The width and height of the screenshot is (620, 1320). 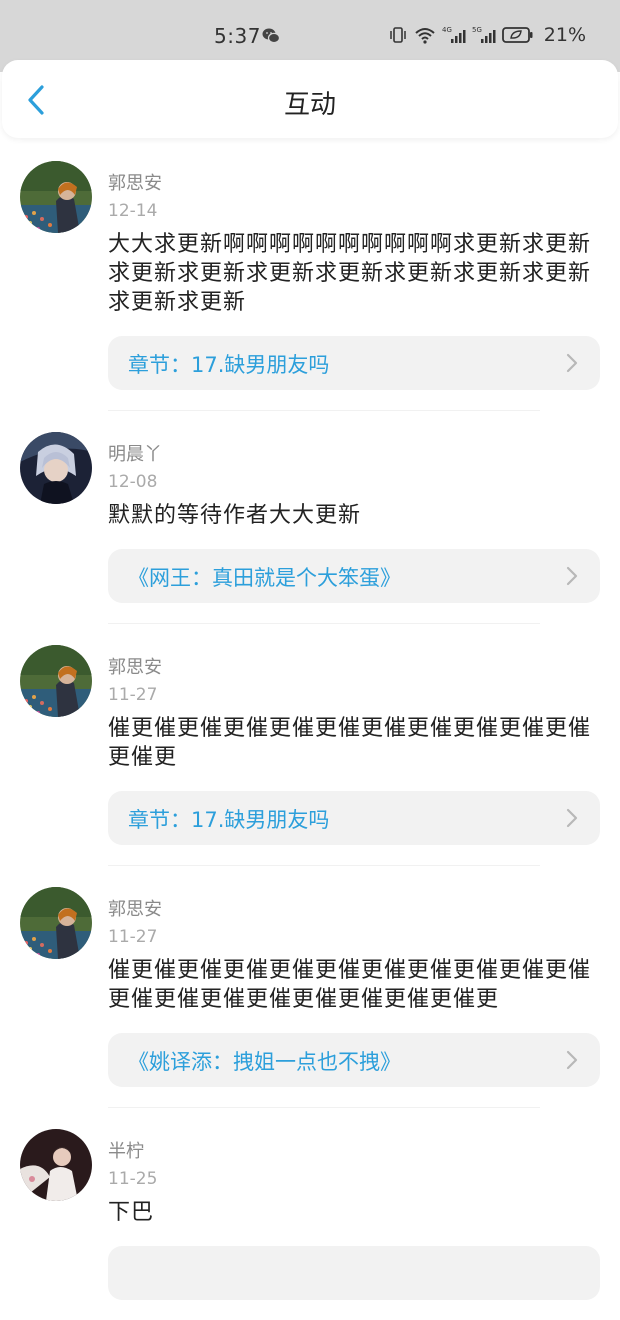 I want to click on comment-text: 催更催更催更催更催更催更催更催更催更催更催更催更, so click(x=350, y=743).